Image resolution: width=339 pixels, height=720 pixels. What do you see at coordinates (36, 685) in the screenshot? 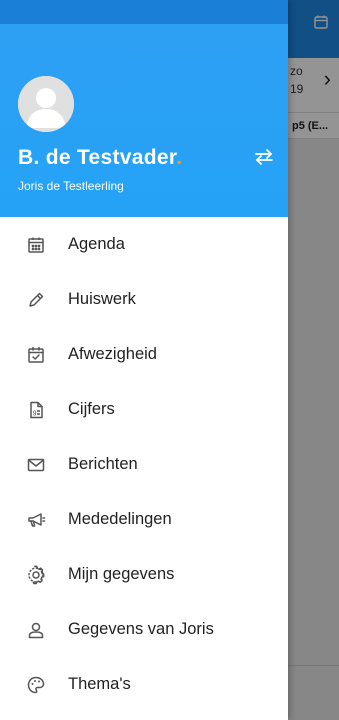
I see `palette-icon` at bounding box center [36, 685].